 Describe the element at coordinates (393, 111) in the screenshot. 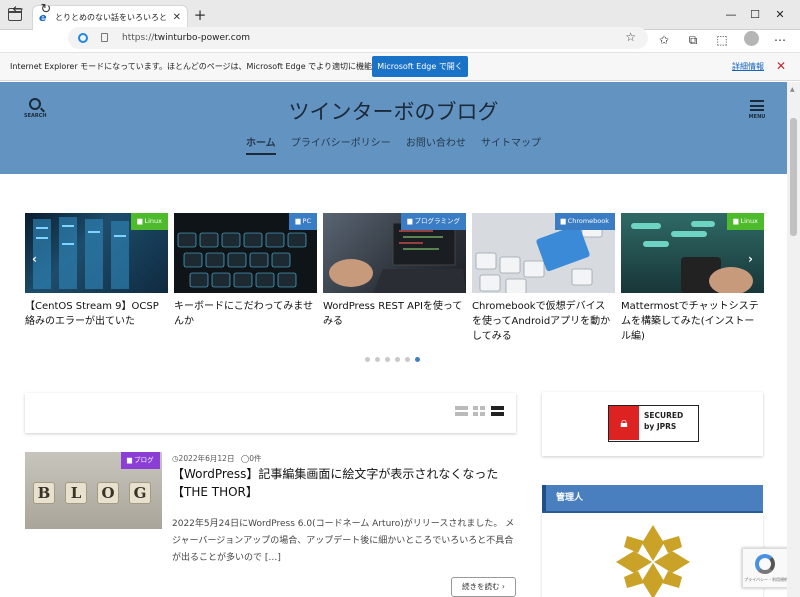

I see `site-title: ツインターボのブログ` at that location.